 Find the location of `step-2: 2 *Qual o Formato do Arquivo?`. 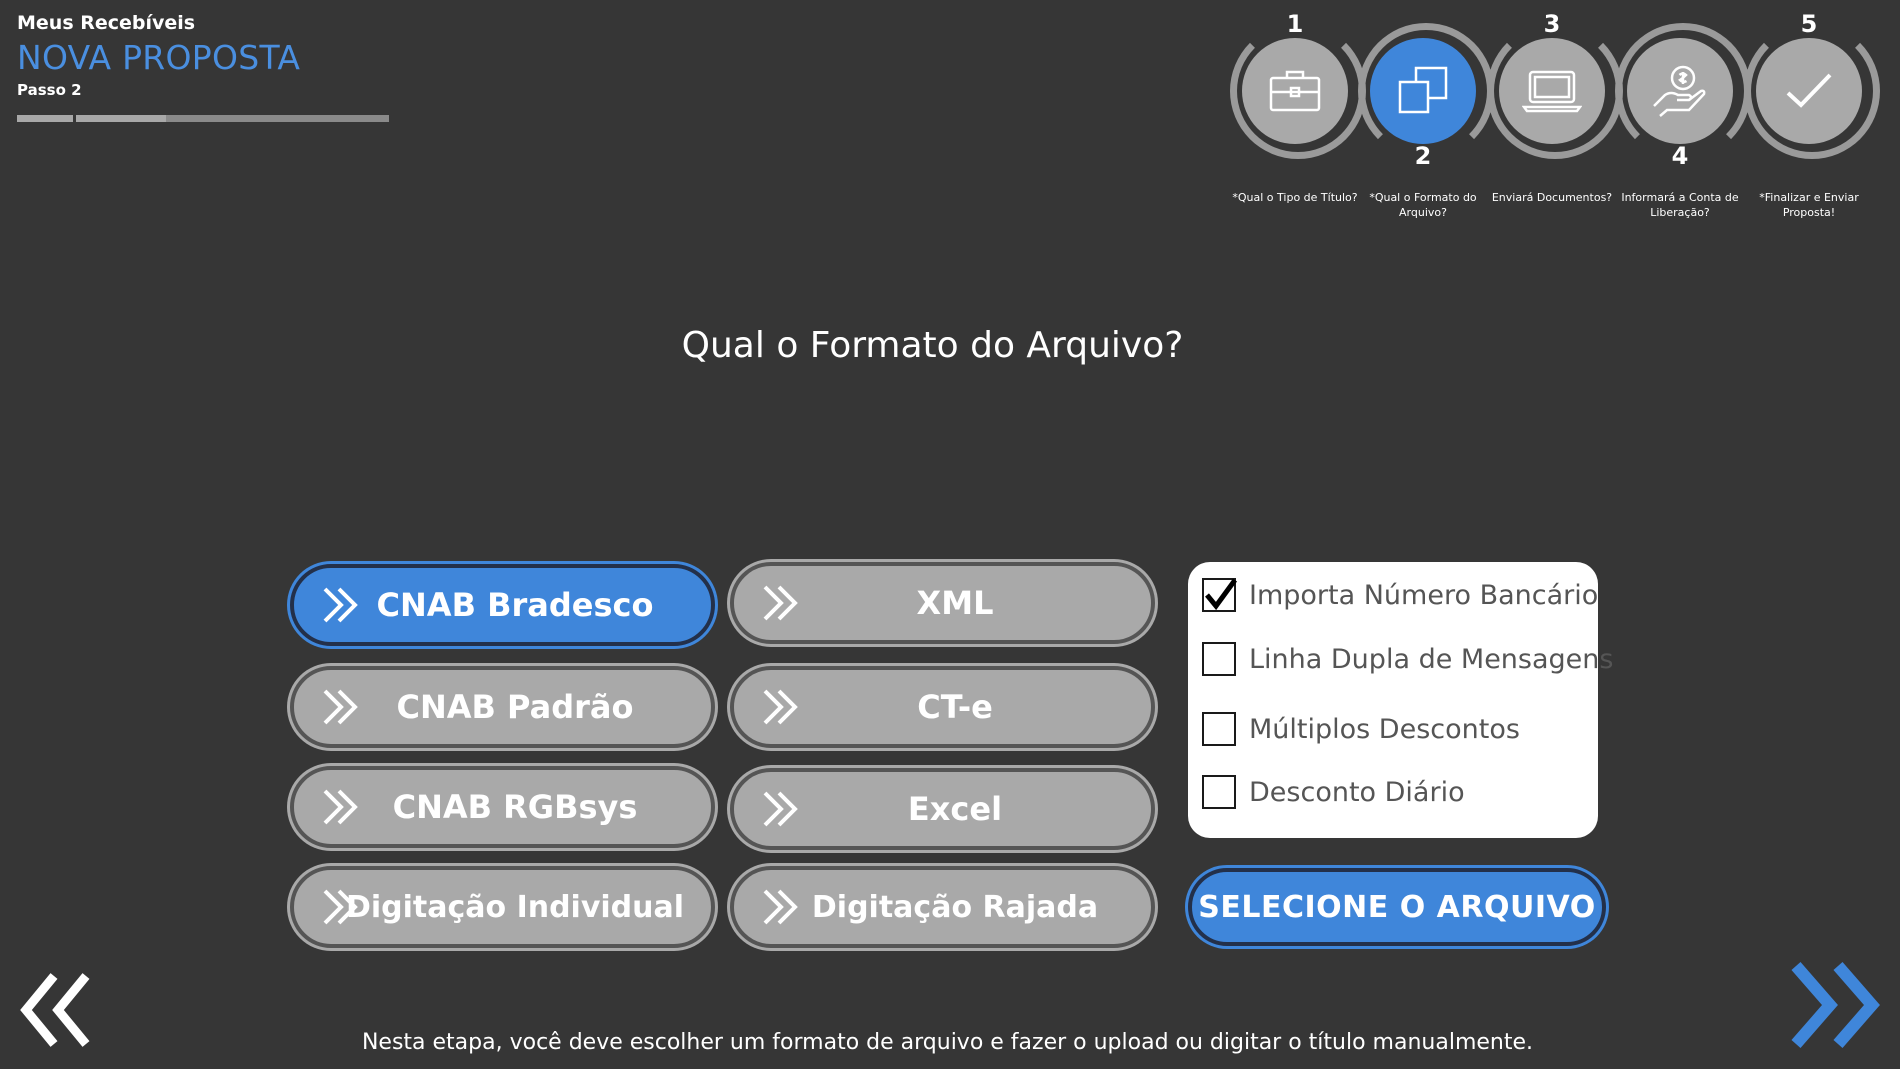

step-2: 2 *Qual o Formato do Arquivo? is located at coordinates (1423, 115).